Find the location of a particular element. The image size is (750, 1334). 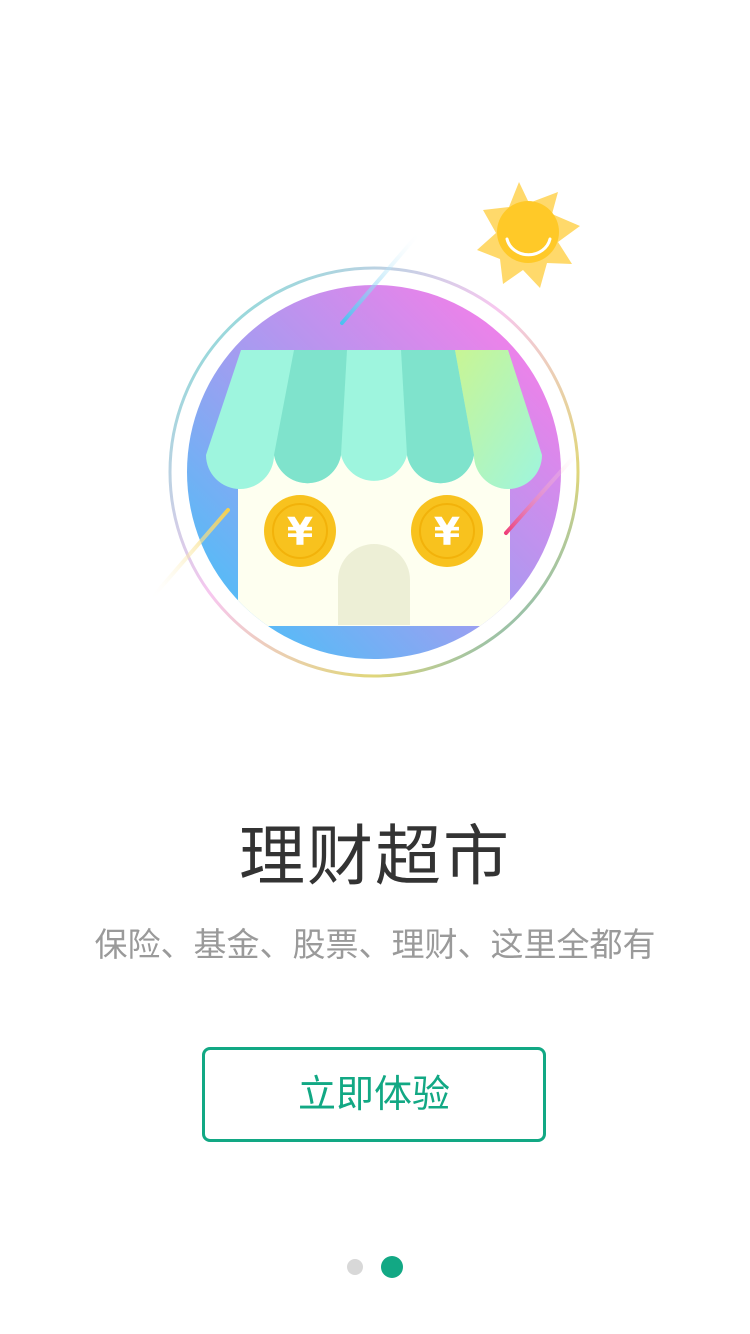

awning is located at coordinates (374, 419).